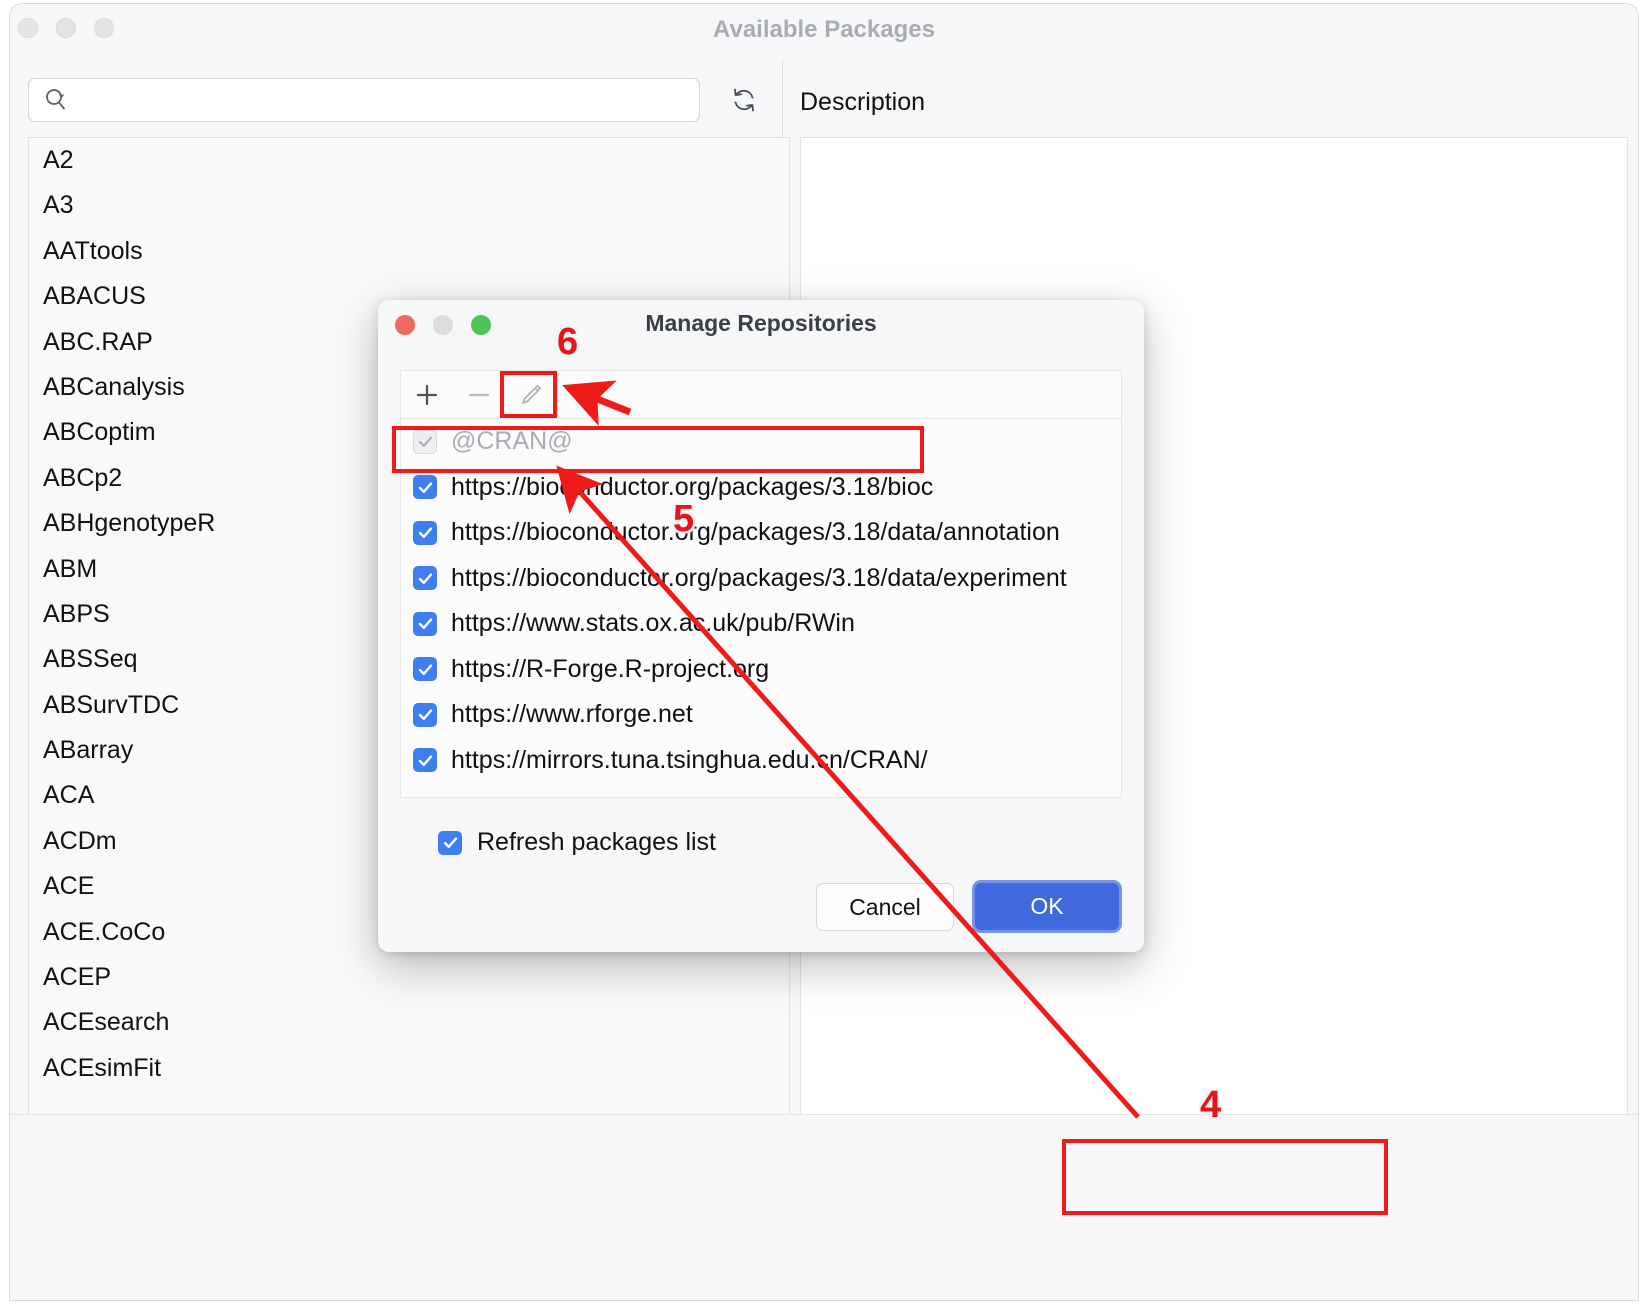  What do you see at coordinates (863, 102) in the screenshot?
I see `description-header: Description` at bounding box center [863, 102].